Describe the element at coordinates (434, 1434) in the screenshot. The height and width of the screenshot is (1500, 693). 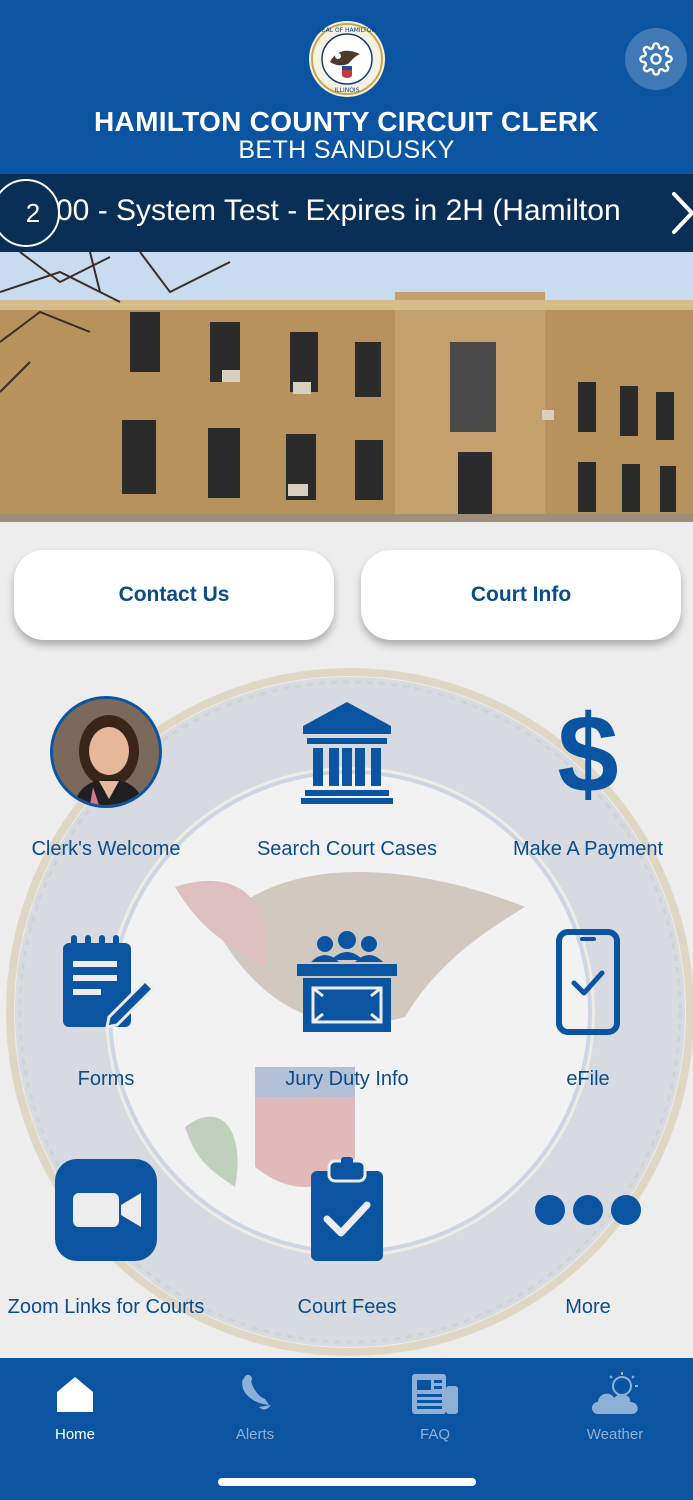
I see `tab-label: FAQ` at that location.